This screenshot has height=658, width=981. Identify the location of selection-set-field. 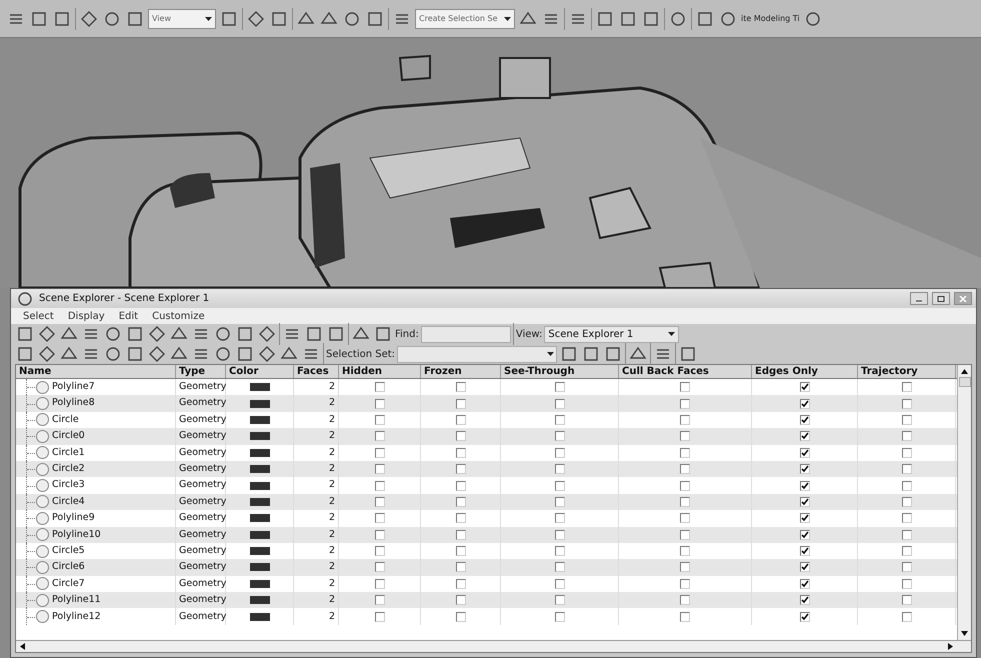
(477, 354).